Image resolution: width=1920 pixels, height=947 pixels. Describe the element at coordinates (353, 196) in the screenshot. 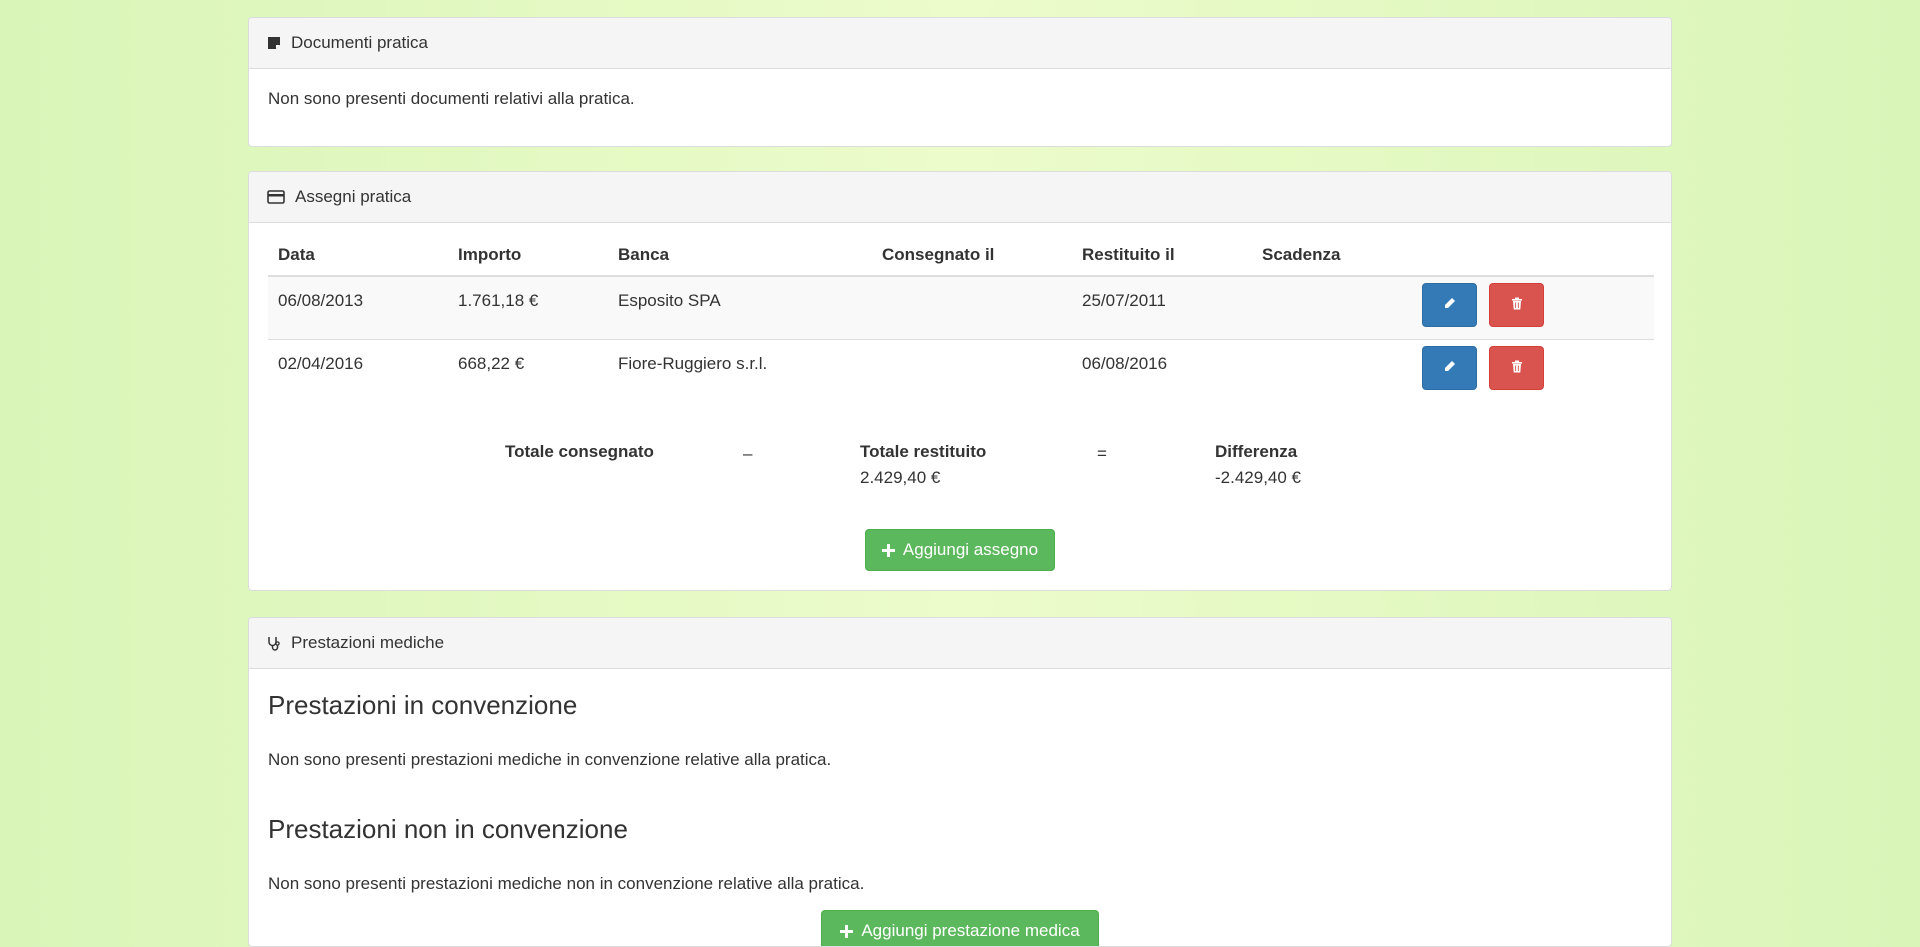

I see `checks-title: Assegni pratica` at that location.